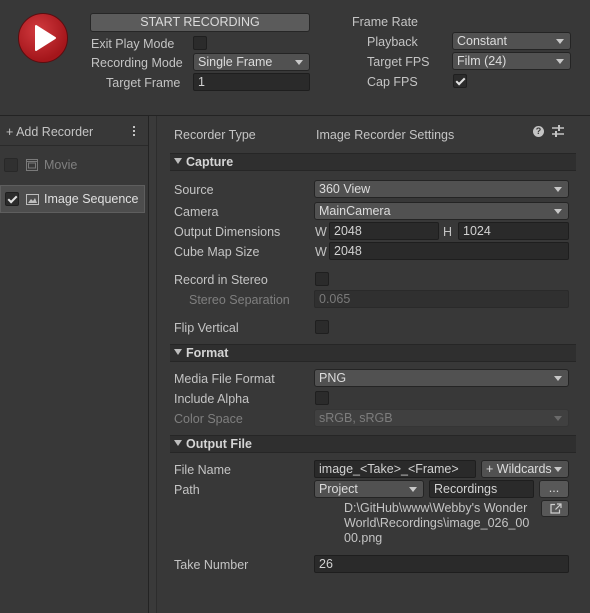 The image size is (590, 613). What do you see at coordinates (74, 145) in the screenshot?
I see `list-header-divider` at bounding box center [74, 145].